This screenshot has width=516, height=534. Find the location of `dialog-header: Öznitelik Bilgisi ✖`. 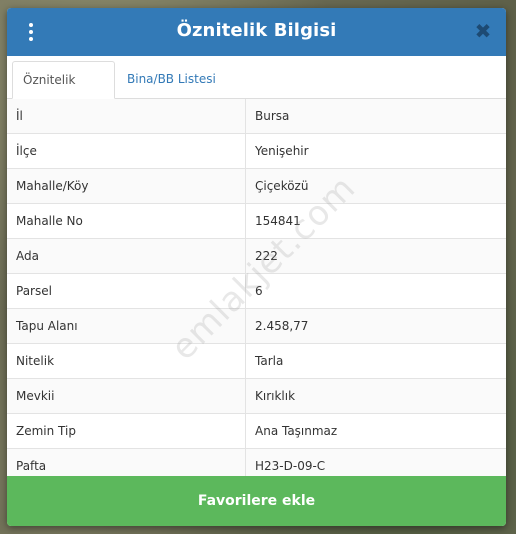

dialog-header: Öznitelik Bilgisi ✖ is located at coordinates (256, 32).